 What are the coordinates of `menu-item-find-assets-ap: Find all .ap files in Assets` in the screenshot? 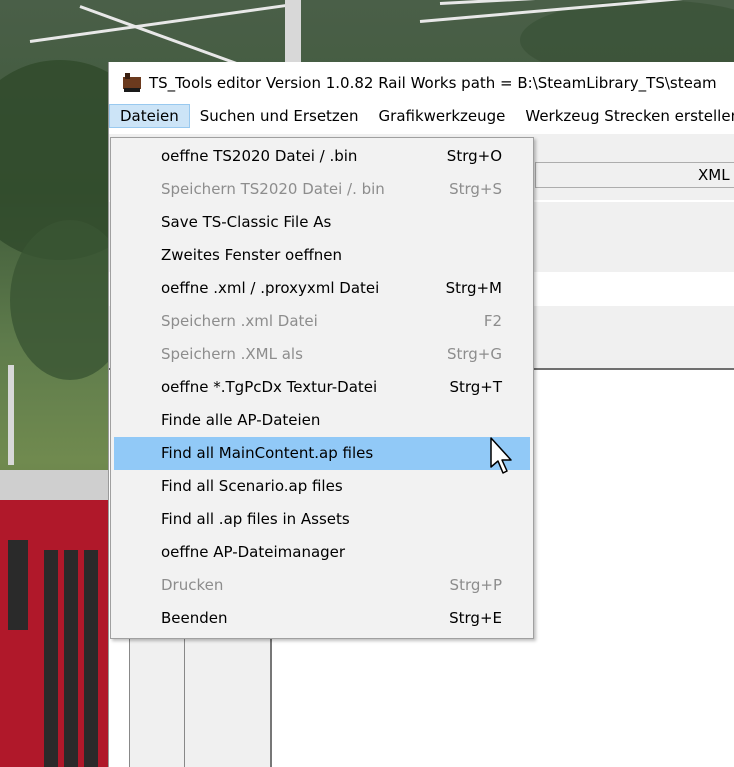 It's located at (322, 519).